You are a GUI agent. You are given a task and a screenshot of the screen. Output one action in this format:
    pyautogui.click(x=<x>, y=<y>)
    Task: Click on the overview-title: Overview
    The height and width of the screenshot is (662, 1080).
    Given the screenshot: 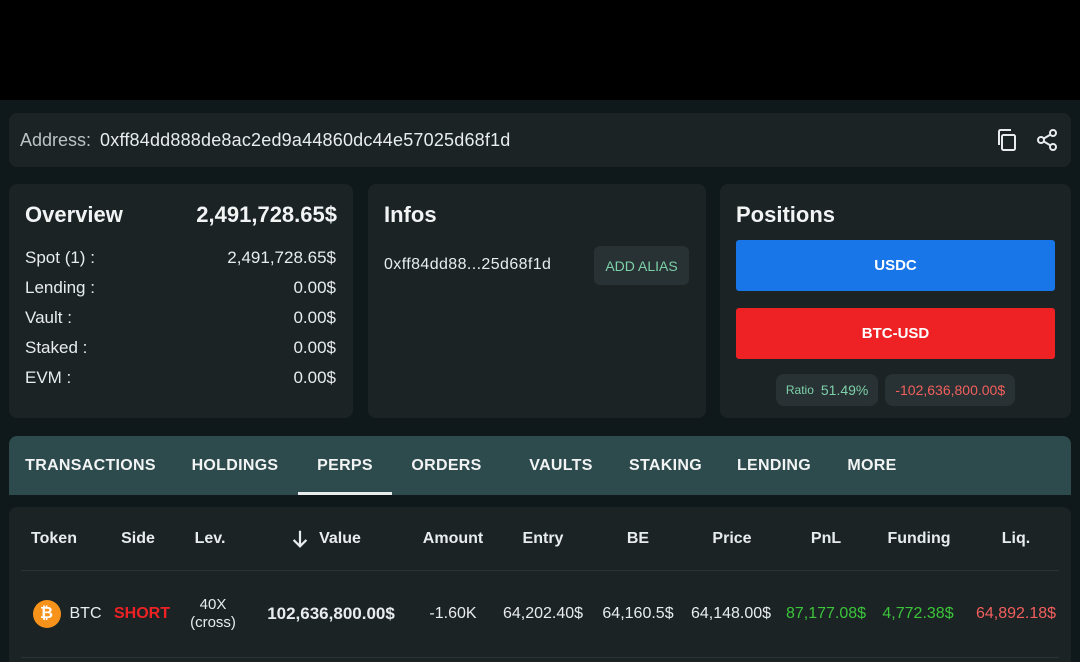 What is the action you would take?
    pyautogui.click(x=74, y=214)
    